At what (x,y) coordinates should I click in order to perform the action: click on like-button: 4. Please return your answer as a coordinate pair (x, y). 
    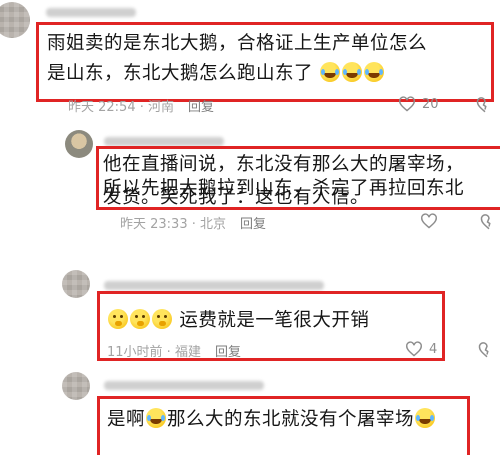
    Looking at the image, I should click on (421, 349).